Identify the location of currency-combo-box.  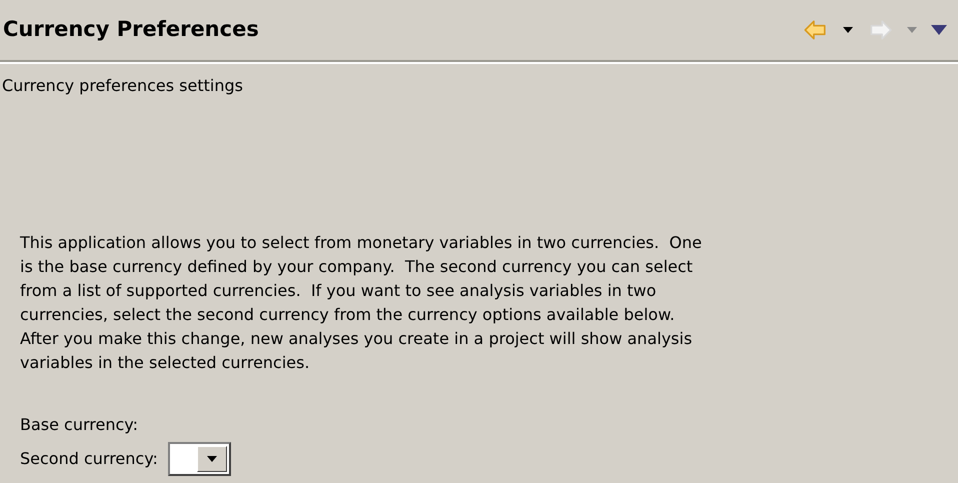
(199, 459).